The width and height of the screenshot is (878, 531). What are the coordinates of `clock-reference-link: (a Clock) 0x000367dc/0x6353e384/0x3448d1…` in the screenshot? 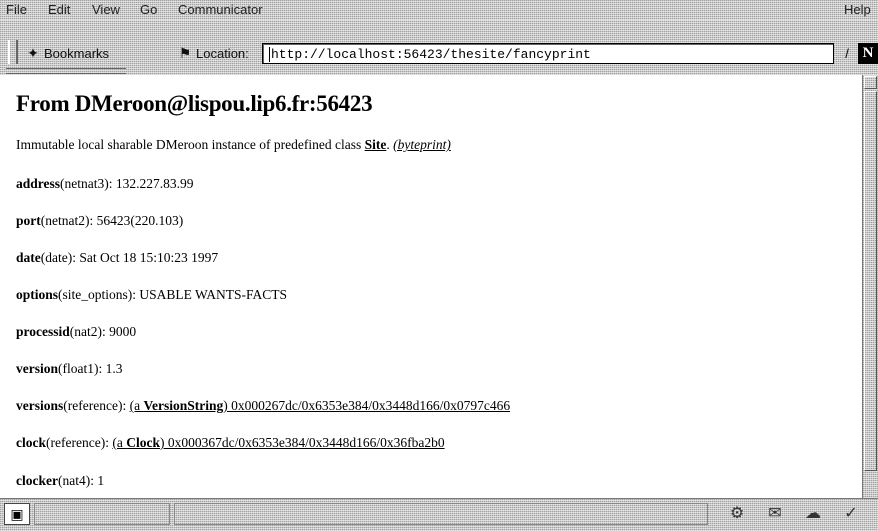 It's located at (278, 442).